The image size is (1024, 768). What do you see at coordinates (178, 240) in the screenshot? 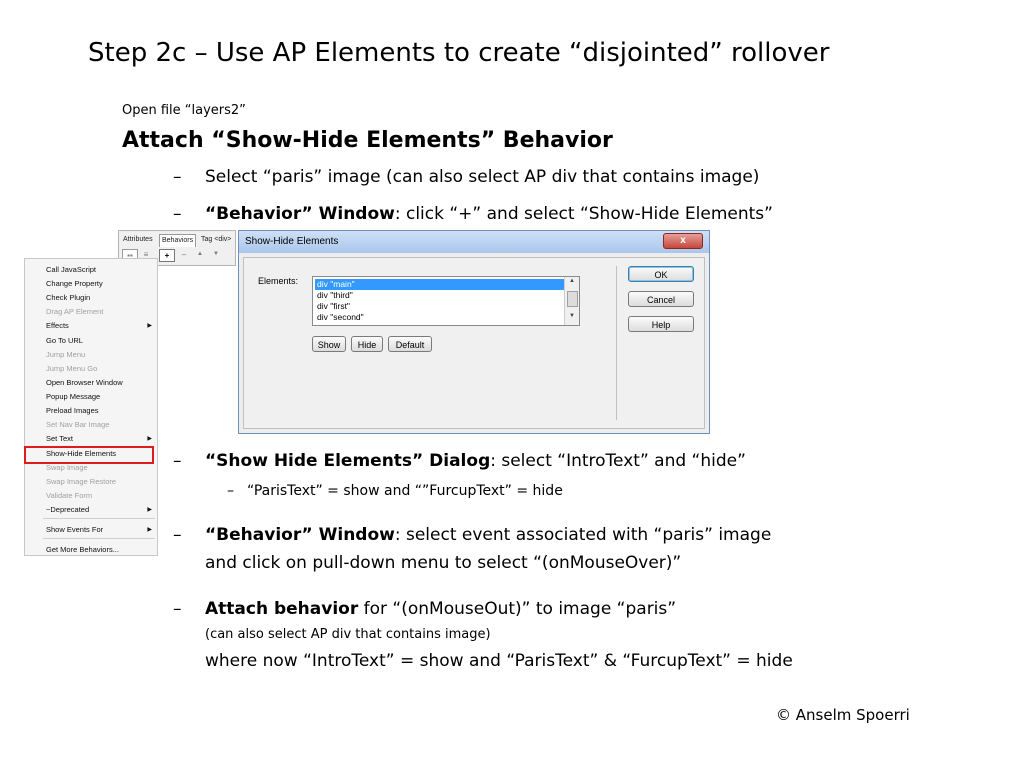
I see `tab-behaviors: Behaviors` at bounding box center [178, 240].